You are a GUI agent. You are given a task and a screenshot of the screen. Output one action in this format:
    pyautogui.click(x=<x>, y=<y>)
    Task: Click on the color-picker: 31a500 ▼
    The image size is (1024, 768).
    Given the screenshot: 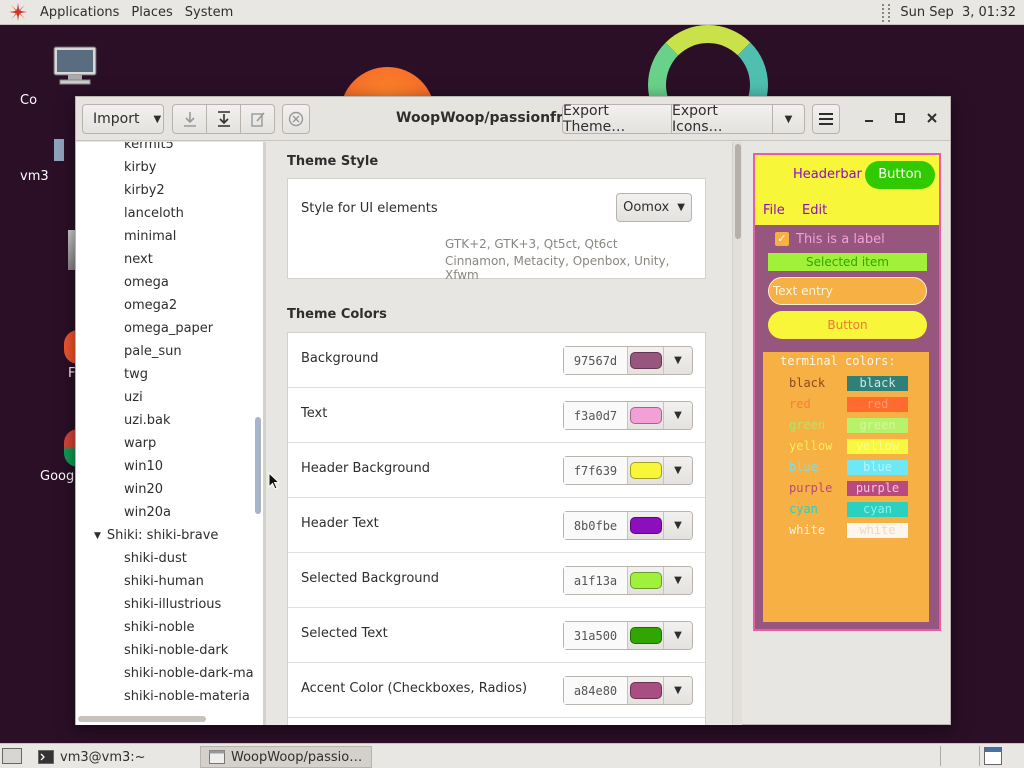 What is the action you would take?
    pyautogui.click(x=628, y=635)
    